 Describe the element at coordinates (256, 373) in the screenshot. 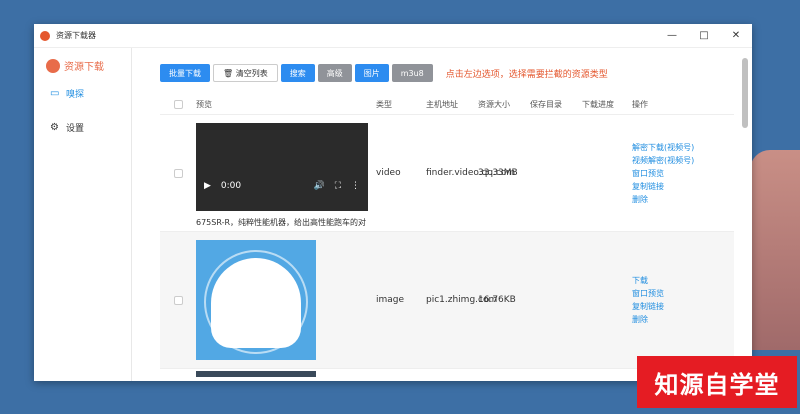

I see `next-preview-thumbnail` at that location.